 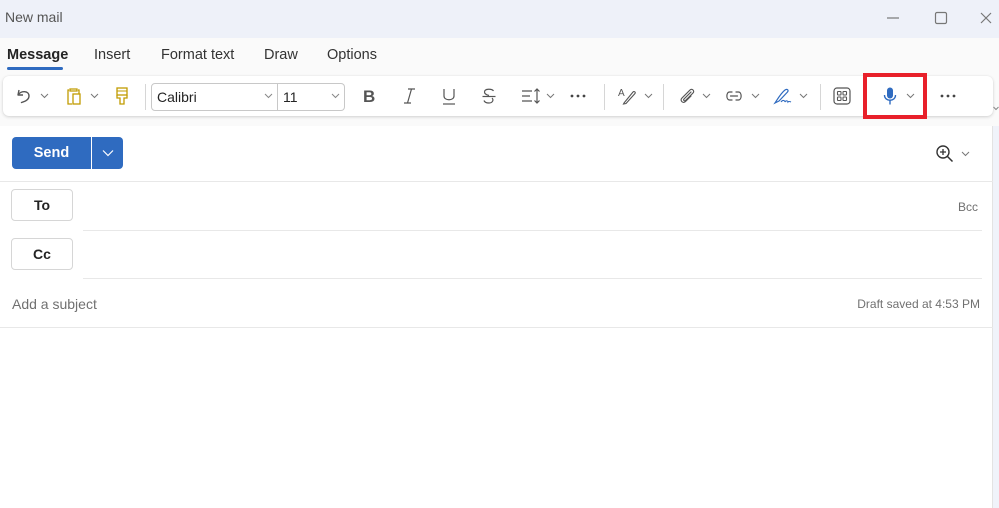 What do you see at coordinates (422, 304) in the screenshot?
I see `subject-input` at bounding box center [422, 304].